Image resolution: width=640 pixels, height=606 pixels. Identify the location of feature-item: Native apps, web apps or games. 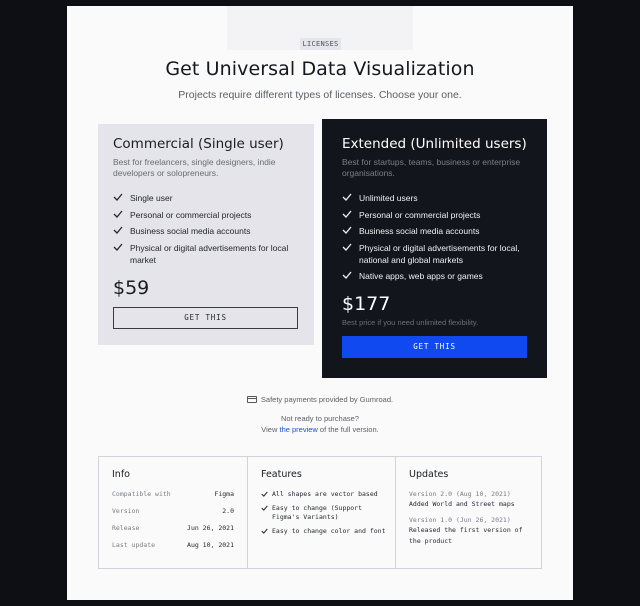
(442, 276).